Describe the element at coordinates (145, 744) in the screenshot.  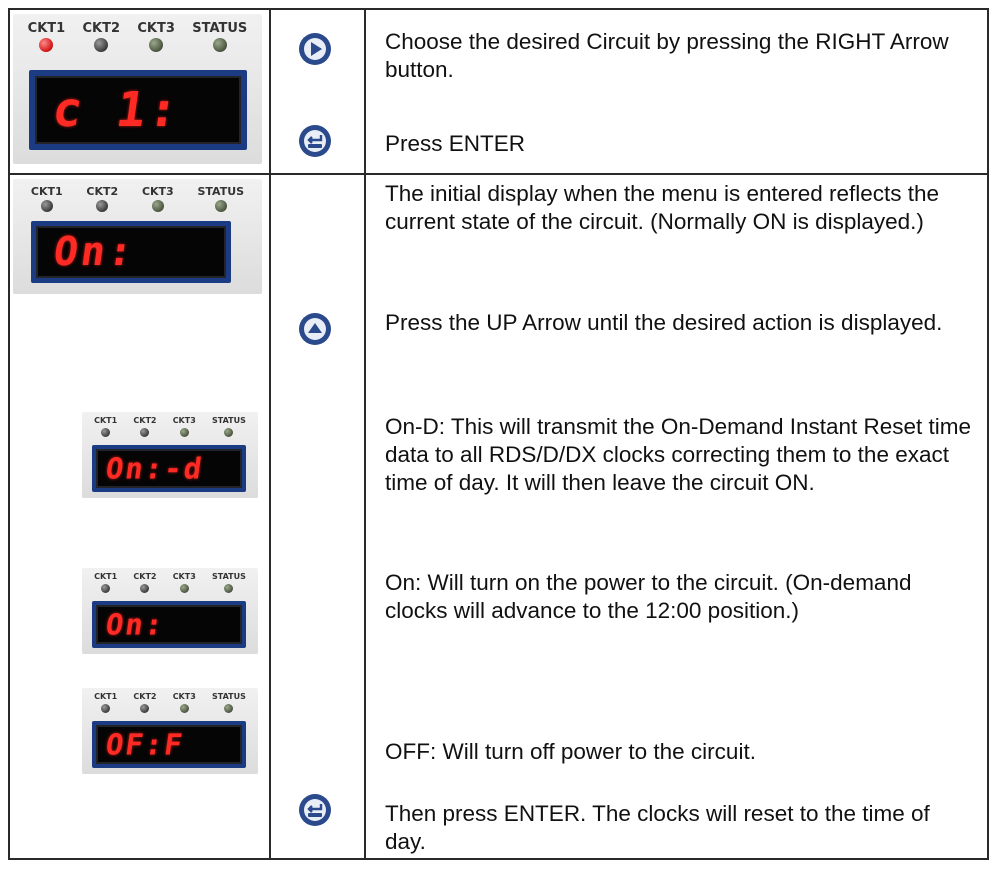
I see `display-readout: OF:F` at that location.